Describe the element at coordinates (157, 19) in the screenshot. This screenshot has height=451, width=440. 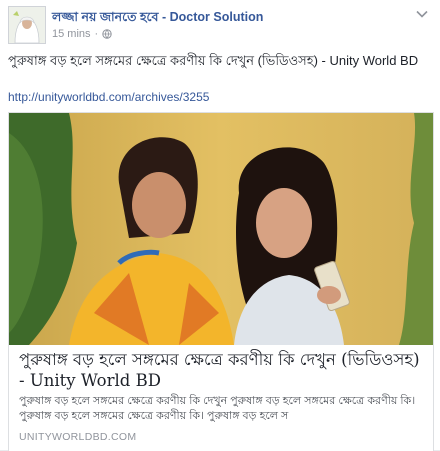
I see `post-author: লজ্জা নয় জানতে হবে - Doctor Solution` at that location.